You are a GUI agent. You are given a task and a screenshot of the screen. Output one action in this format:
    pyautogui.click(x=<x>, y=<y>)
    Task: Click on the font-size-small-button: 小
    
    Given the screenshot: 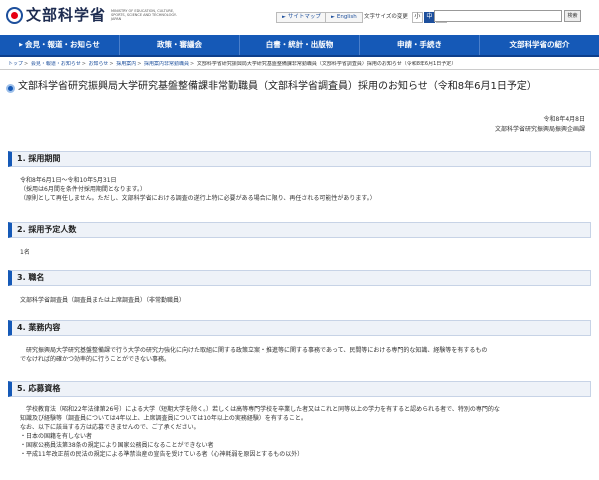 What is the action you would take?
    pyautogui.click(x=417, y=17)
    